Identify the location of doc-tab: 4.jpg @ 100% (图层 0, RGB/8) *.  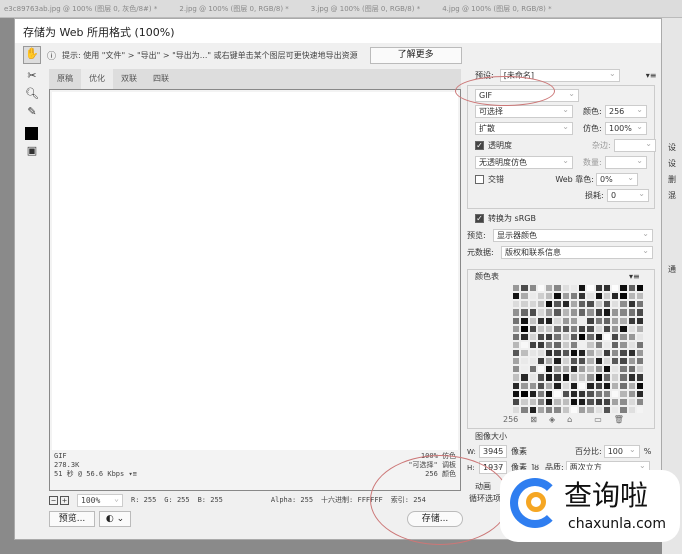
(496, 9).